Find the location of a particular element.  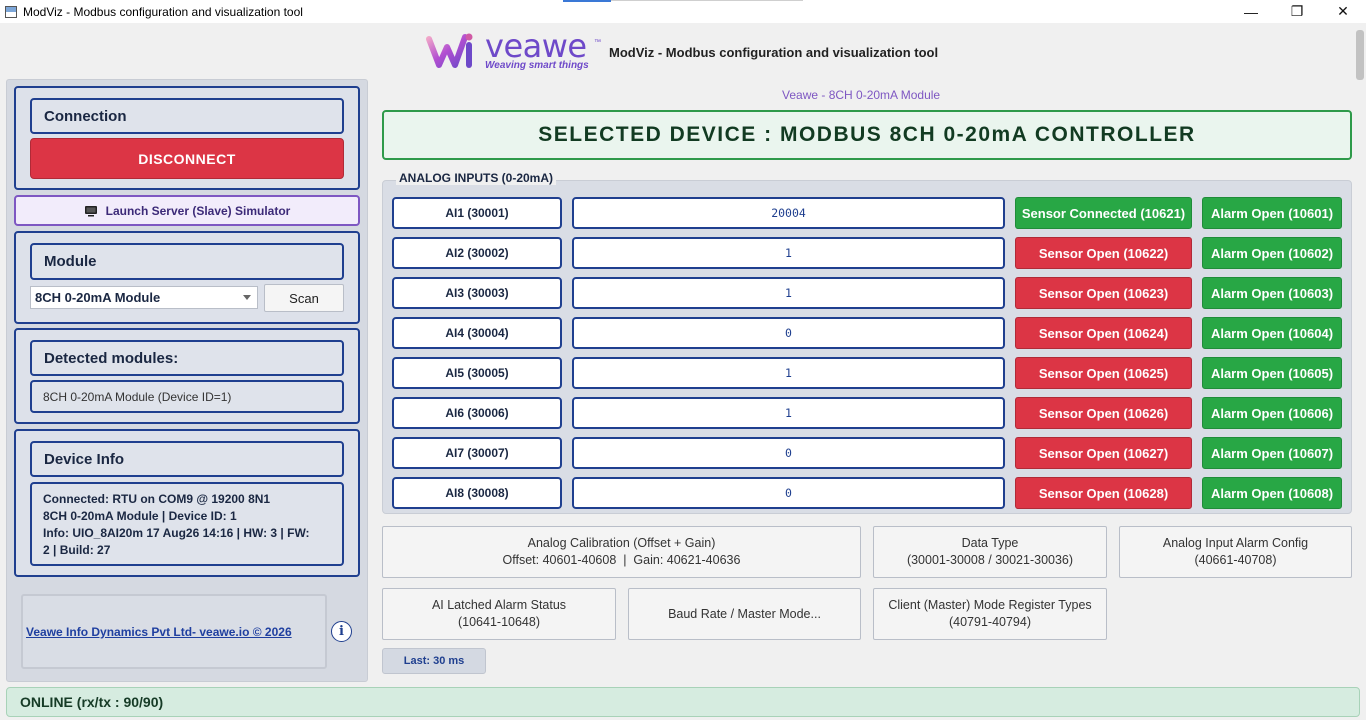

device-info-label: Device Info is located at coordinates (187, 459).